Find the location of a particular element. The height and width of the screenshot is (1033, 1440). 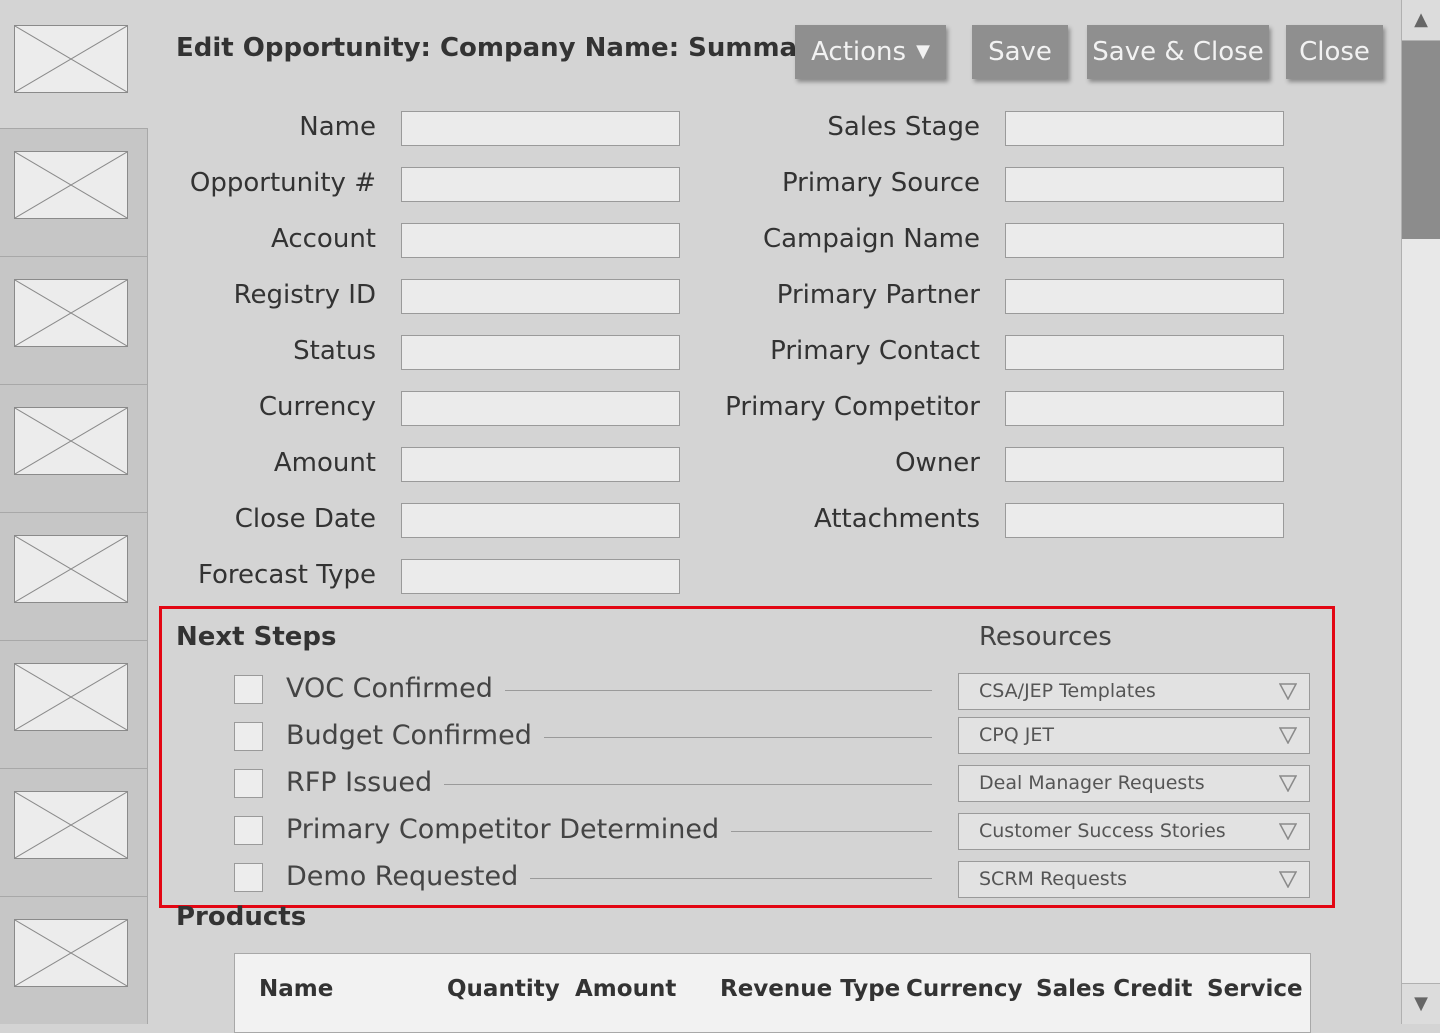

resources-title: Resources is located at coordinates (1045, 637).